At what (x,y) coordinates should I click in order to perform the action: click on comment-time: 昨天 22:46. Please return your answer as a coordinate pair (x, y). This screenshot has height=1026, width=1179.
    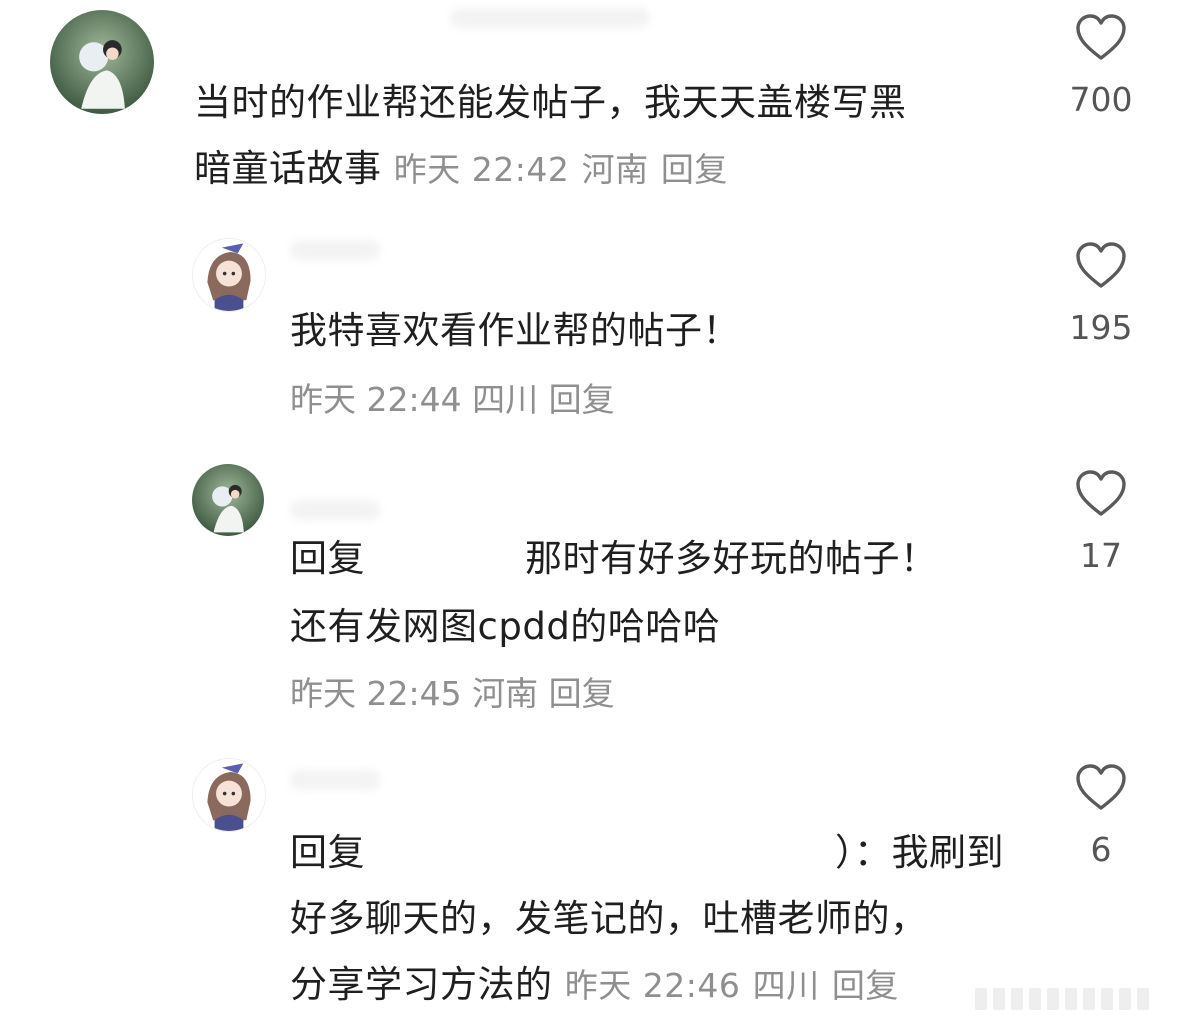
    Looking at the image, I should click on (652, 985).